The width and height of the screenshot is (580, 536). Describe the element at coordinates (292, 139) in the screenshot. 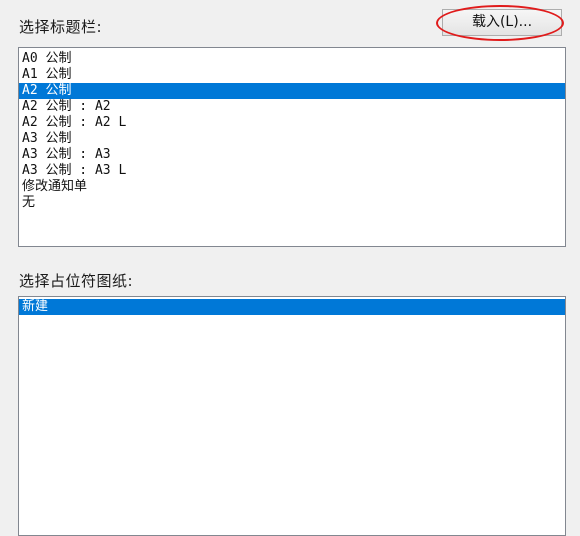

I see `titleblock-item: A3 公制` at that location.